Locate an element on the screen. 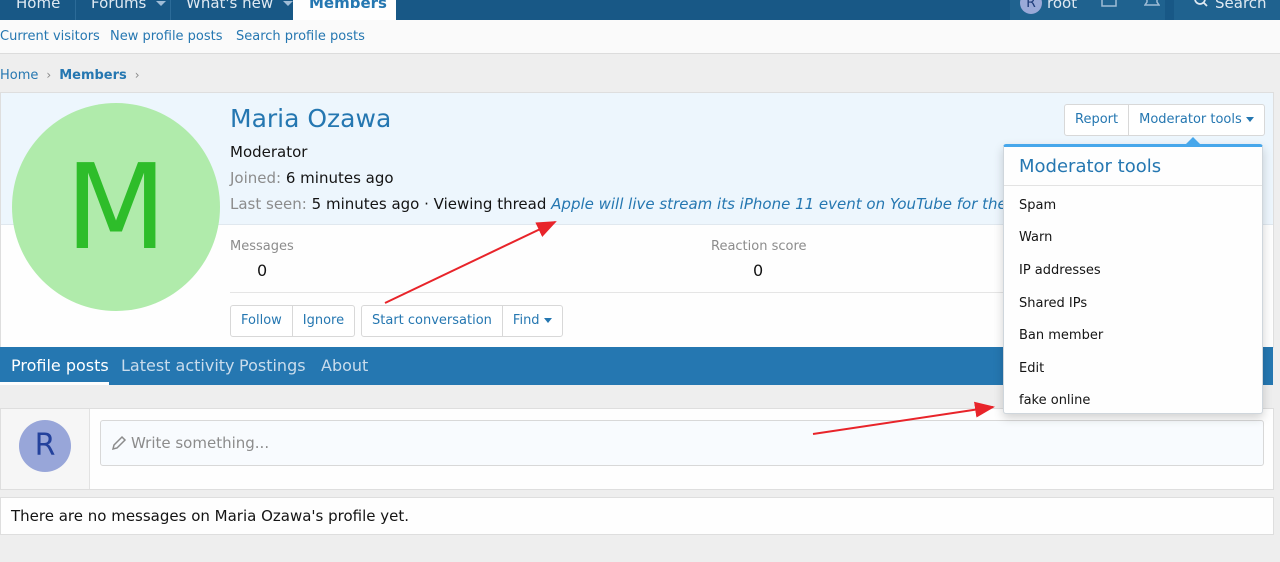 The width and height of the screenshot is (1280, 562). nav-members: Members is located at coordinates (344, 10).